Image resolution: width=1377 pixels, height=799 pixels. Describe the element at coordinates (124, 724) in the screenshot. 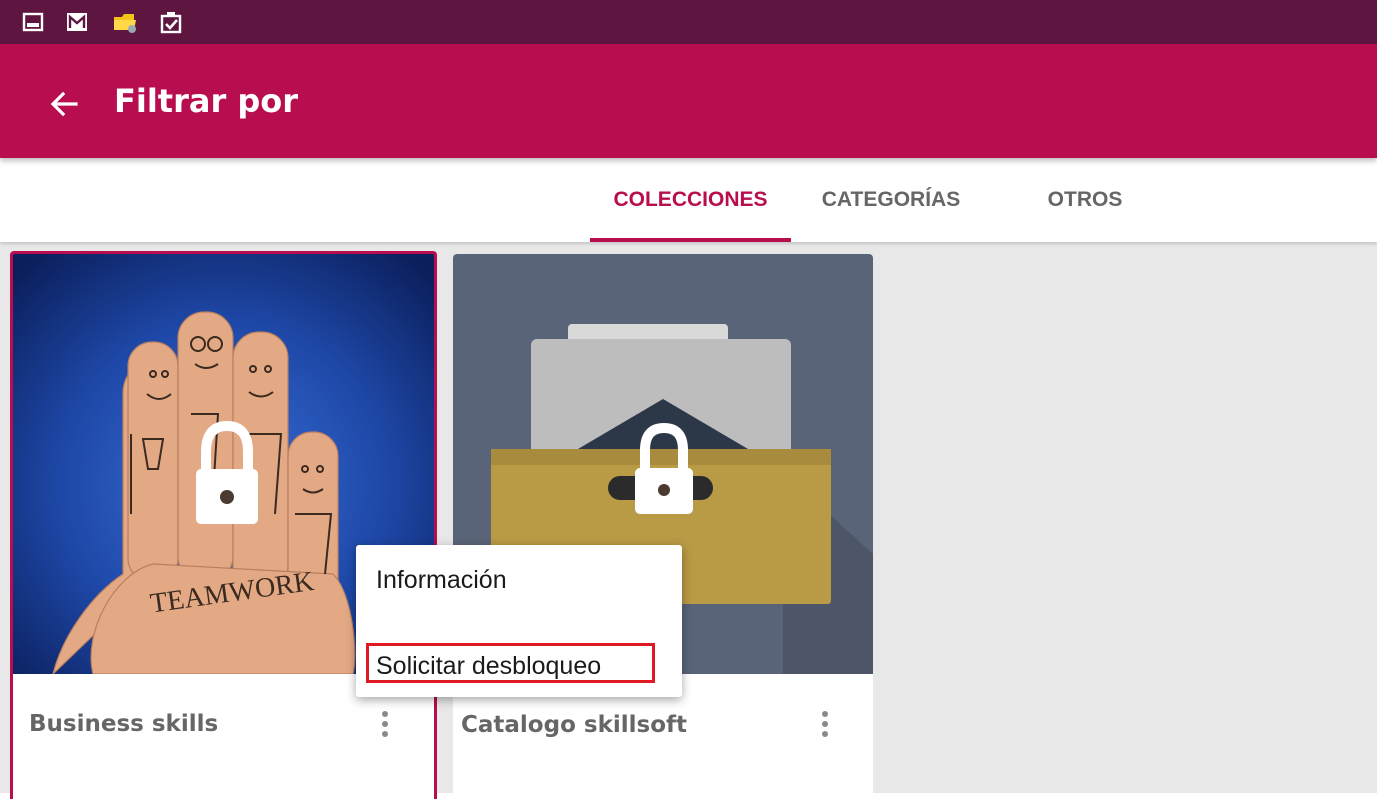

I see `card-title: Business skills` at that location.